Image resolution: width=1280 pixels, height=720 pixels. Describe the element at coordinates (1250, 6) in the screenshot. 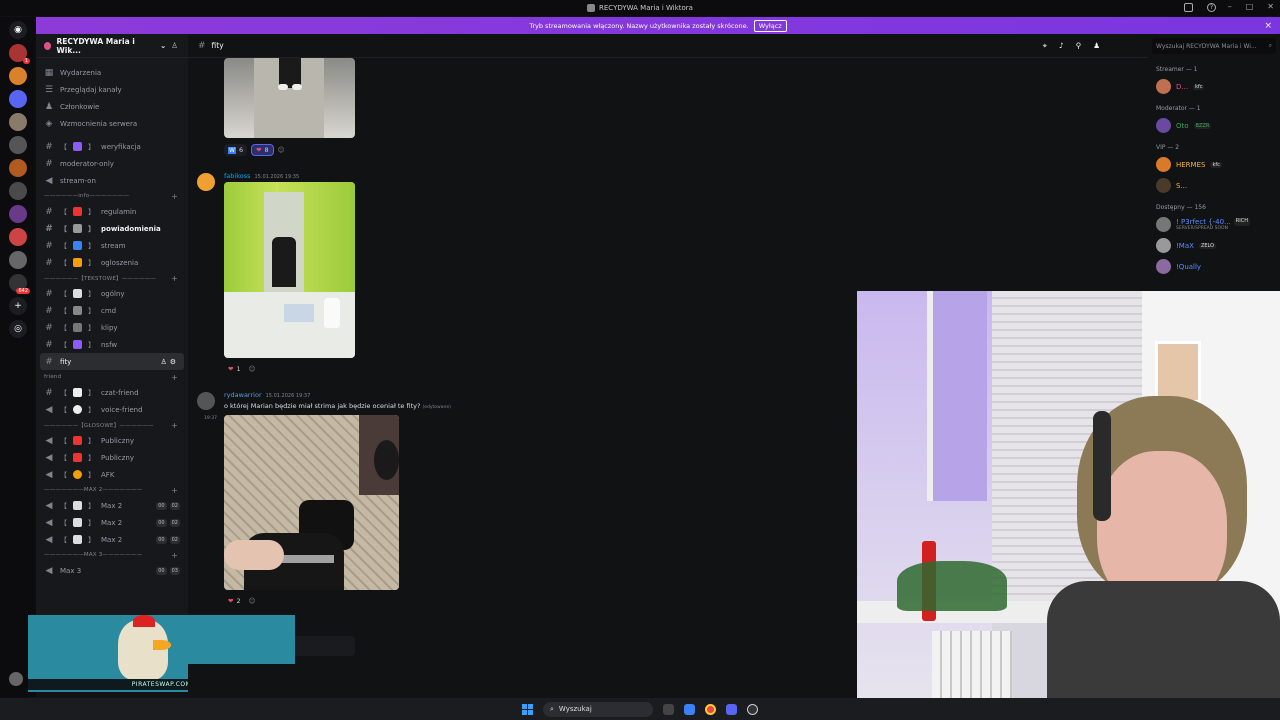

I see `maximize-button: □` at that location.